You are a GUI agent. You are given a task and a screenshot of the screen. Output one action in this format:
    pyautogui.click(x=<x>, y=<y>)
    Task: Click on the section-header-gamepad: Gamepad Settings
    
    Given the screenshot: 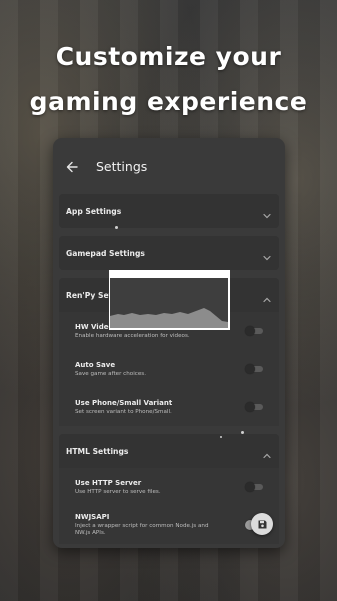 What is the action you would take?
    pyautogui.click(x=169, y=253)
    